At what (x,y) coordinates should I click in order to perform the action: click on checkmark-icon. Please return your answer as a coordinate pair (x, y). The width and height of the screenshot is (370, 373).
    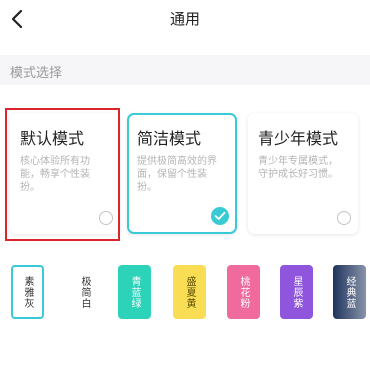
    Looking at the image, I should click on (220, 215).